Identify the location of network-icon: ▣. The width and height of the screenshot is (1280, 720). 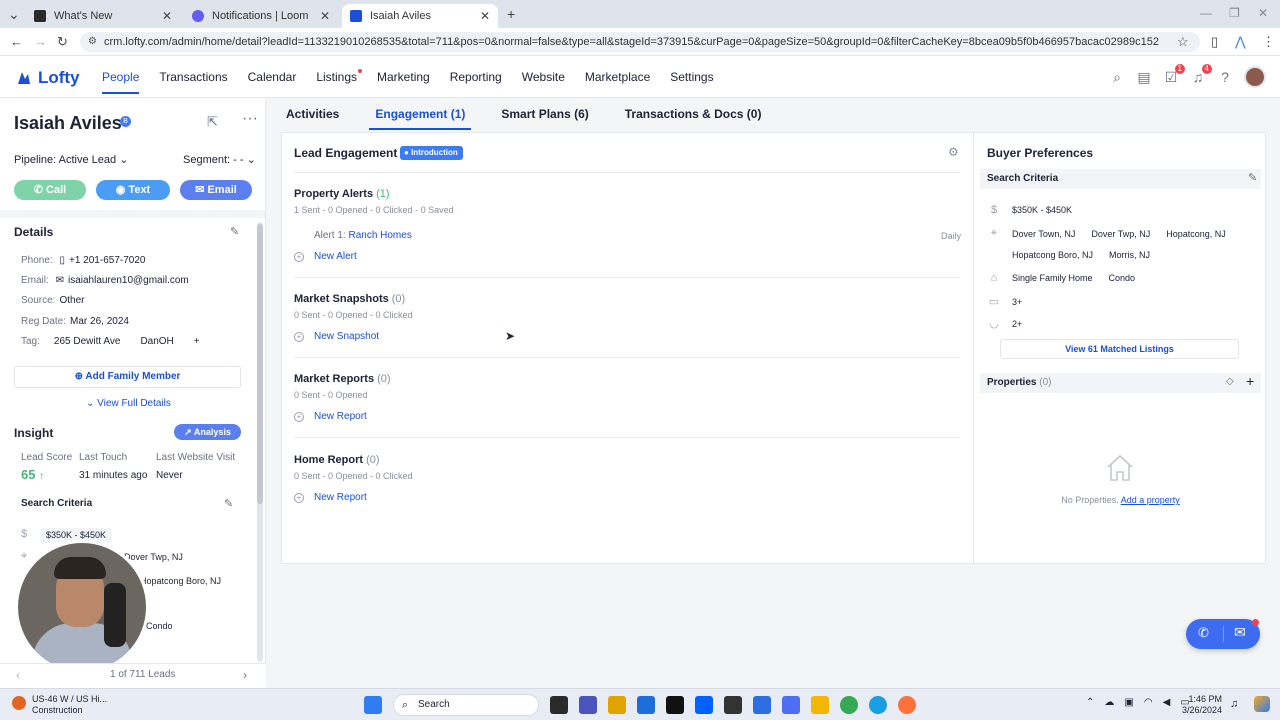
(1128, 702).